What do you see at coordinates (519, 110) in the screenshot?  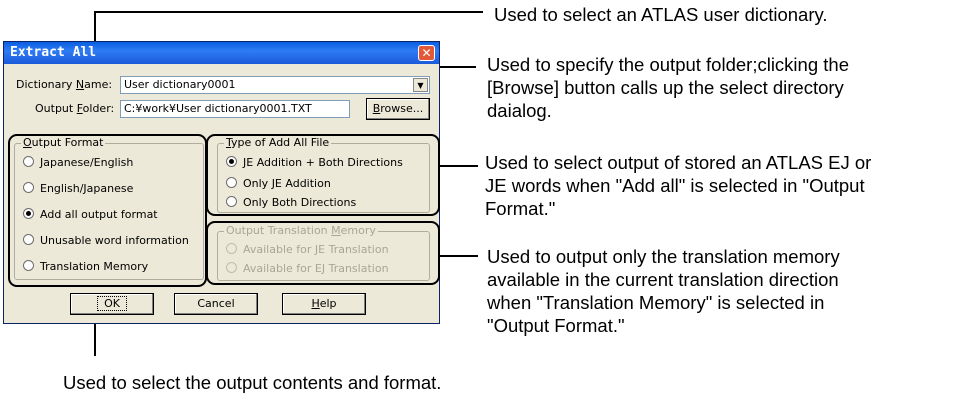 I see `folder-note-line3: daialog.` at bounding box center [519, 110].